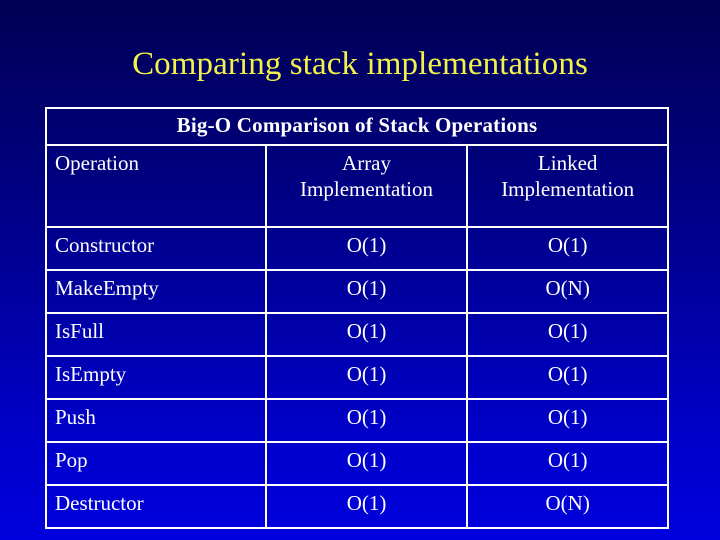 This screenshot has height=540, width=720. I want to click on table-row: IsFull O(1) O(1), so click(357, 334).